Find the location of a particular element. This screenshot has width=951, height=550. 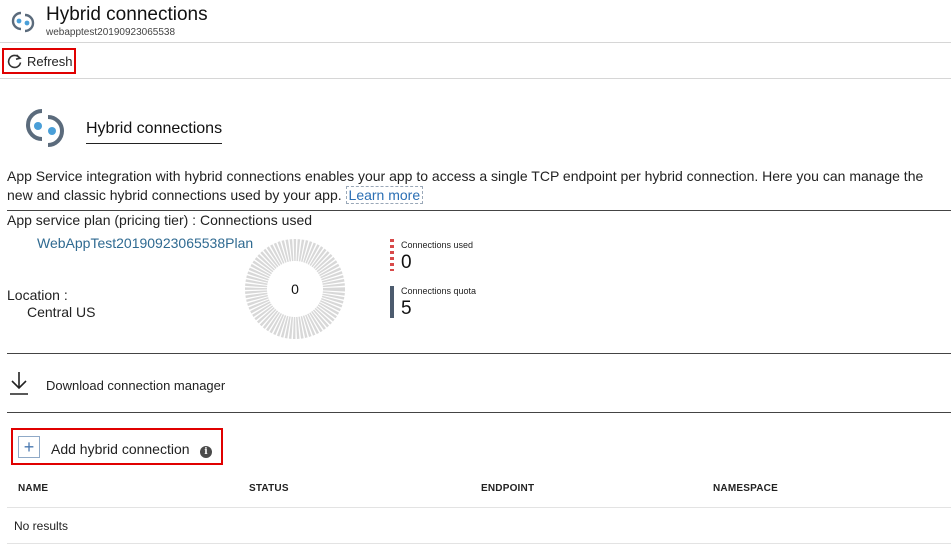

legend-used-value: 0 is located at coordinates (406, 262).